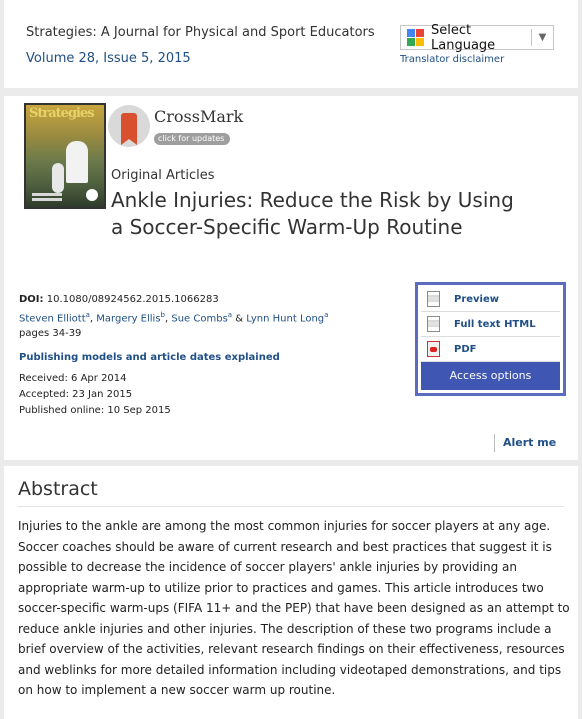 The width and height of the screenshot is (582, 719). I want to click on full-text-html-link: Full text HTML, so click(490, 324).